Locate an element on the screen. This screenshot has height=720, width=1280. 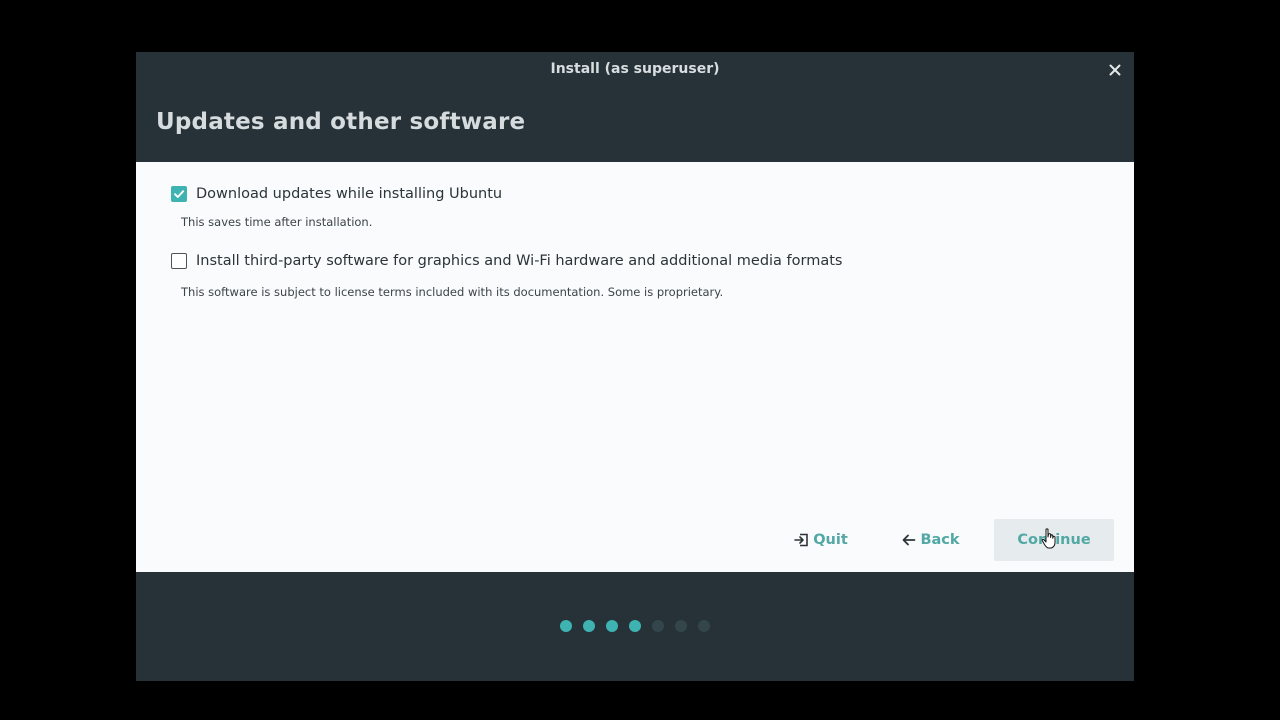
arrow-left-icon is located at coordinates (909, 540).